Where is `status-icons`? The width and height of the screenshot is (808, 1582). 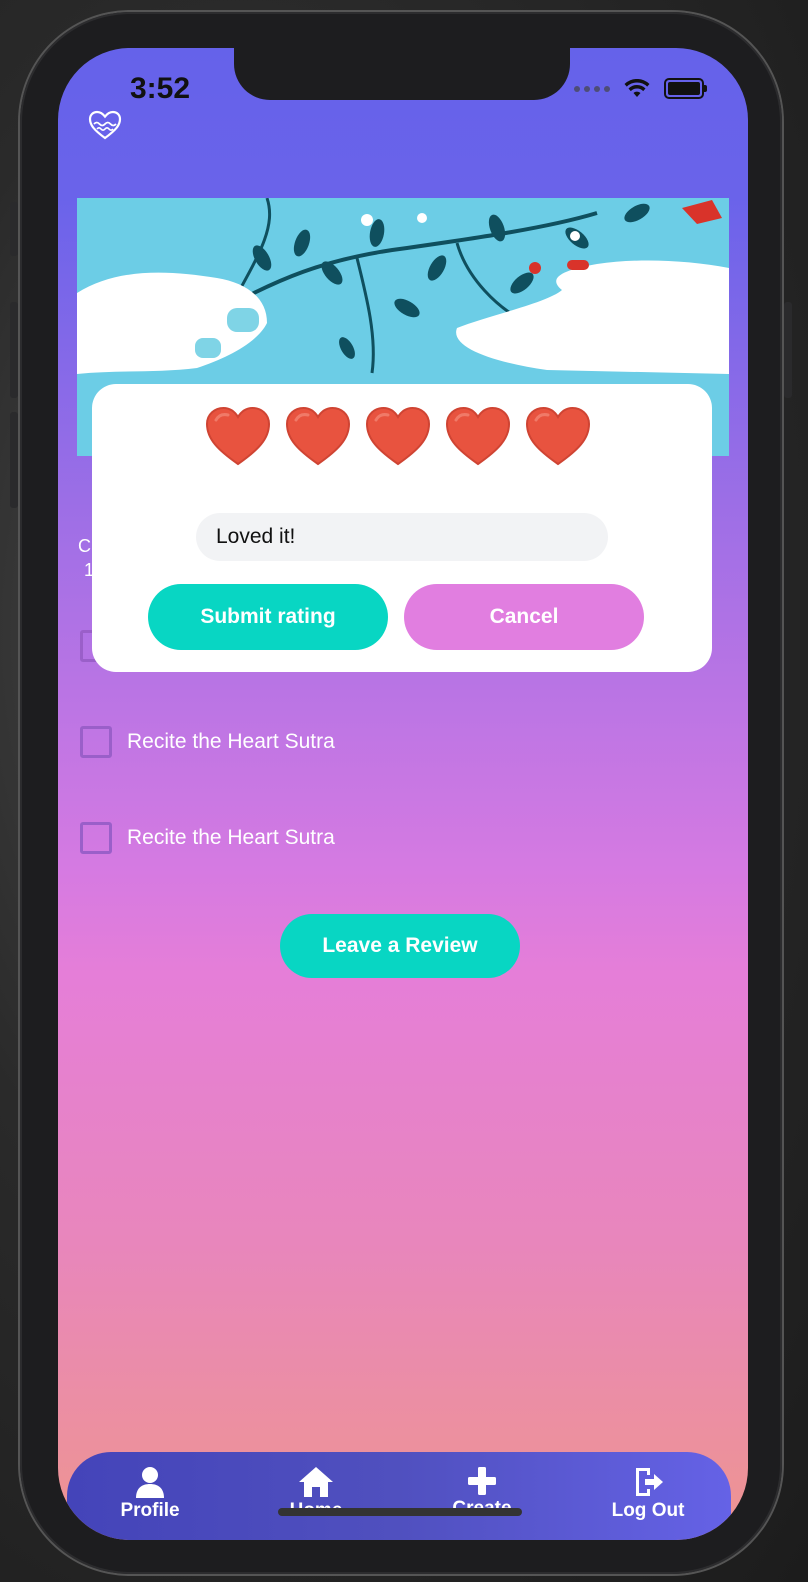
status-icons is located at coordinates (640, 88).